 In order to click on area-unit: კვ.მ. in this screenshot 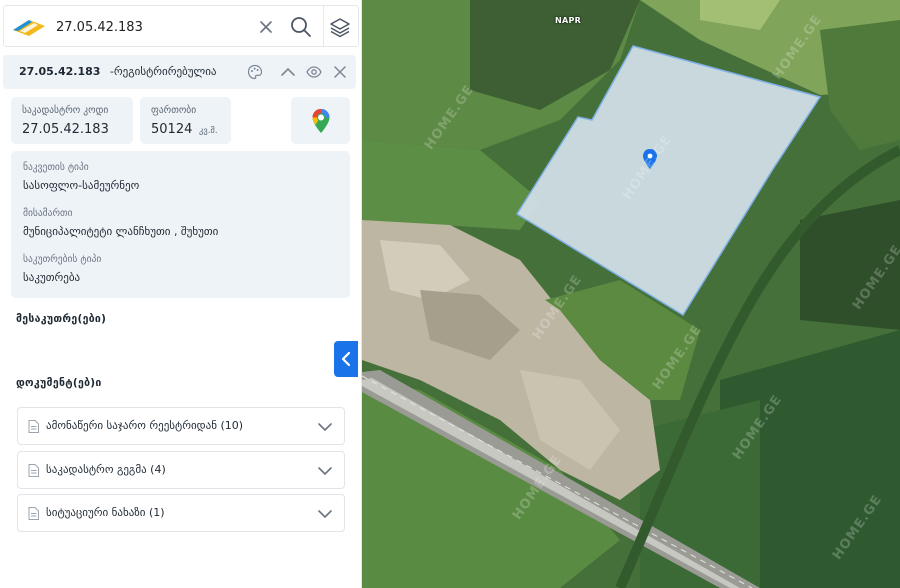, I will do `click(208, 131)`.